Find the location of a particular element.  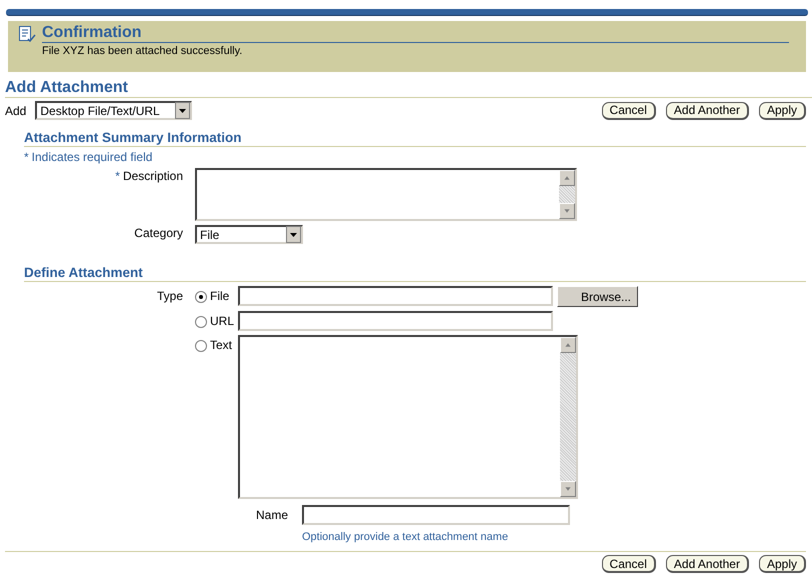

url-field is located at coordinates (395, 321).